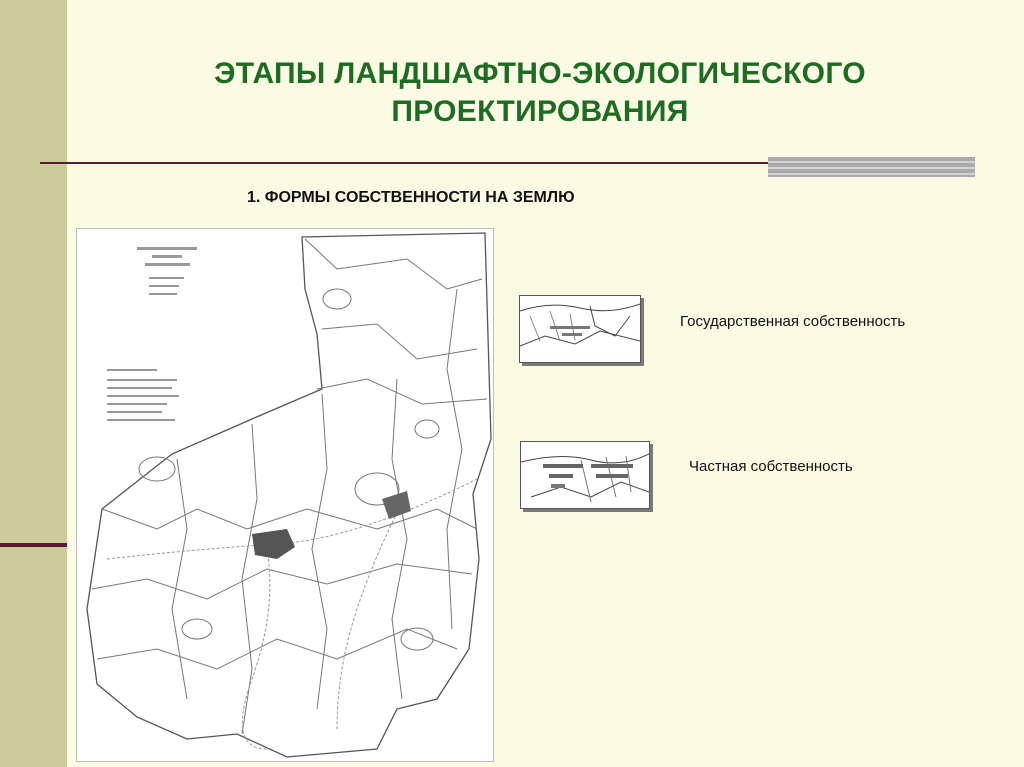  I want to click on title-line-1: ЭТАПЫ ЛАНДШАФТНО-ЭКОЛОГИЧЕСКОГО, so click(540, 73).